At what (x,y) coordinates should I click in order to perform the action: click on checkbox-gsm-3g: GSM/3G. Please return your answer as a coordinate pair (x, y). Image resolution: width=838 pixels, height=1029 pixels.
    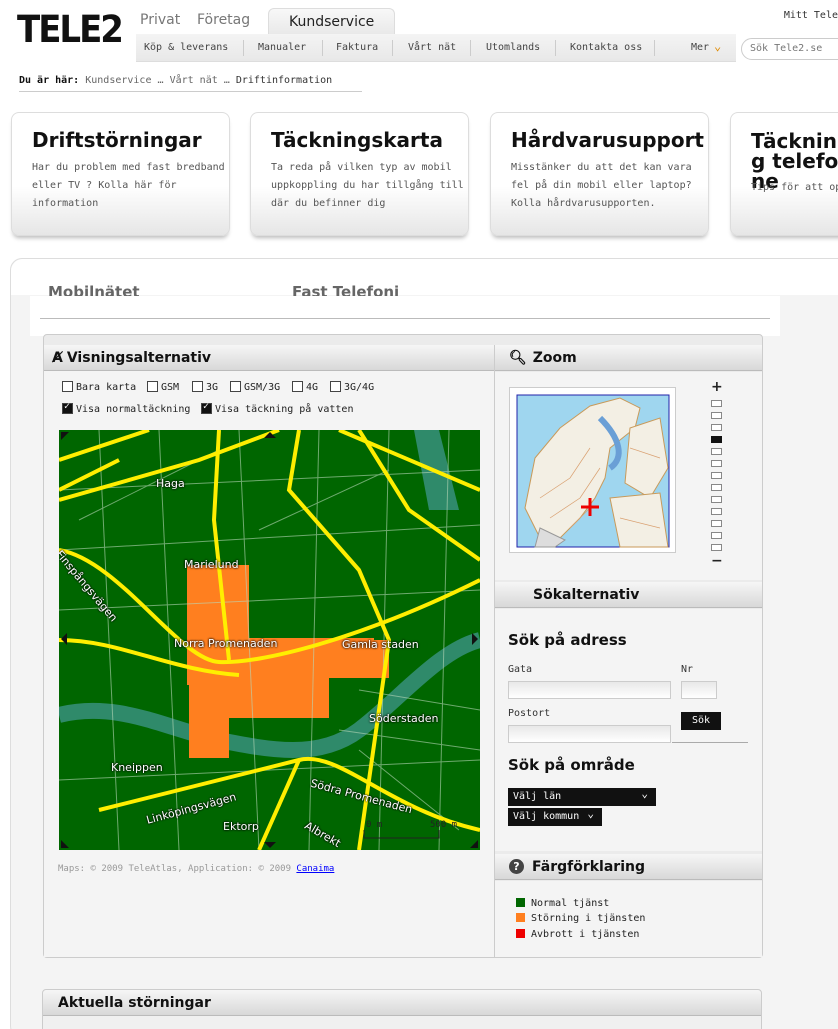
    Looking at the image, I should click on (255, 387).